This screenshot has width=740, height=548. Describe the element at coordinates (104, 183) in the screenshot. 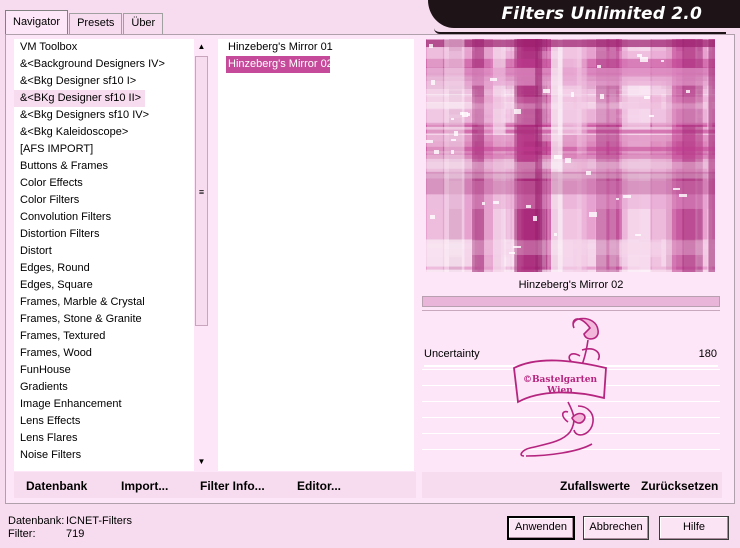

I see `category-item: Color Effects` at that location.